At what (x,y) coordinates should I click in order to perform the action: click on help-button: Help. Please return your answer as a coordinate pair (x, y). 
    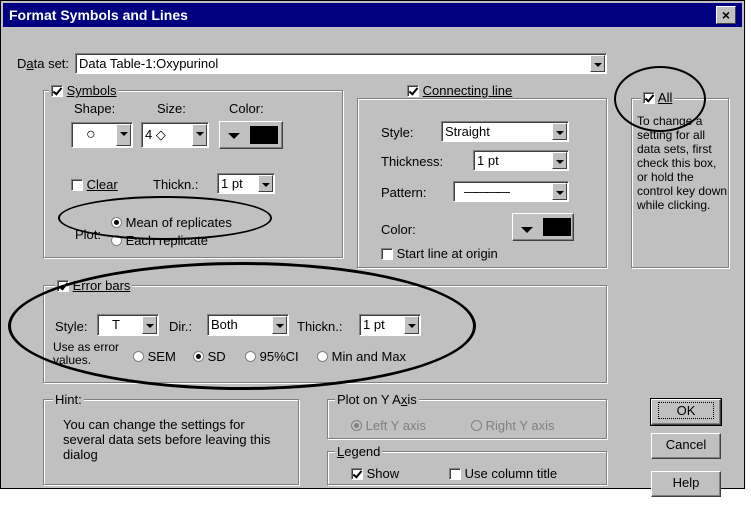
    Looking at the image, I should click on (686, 484).